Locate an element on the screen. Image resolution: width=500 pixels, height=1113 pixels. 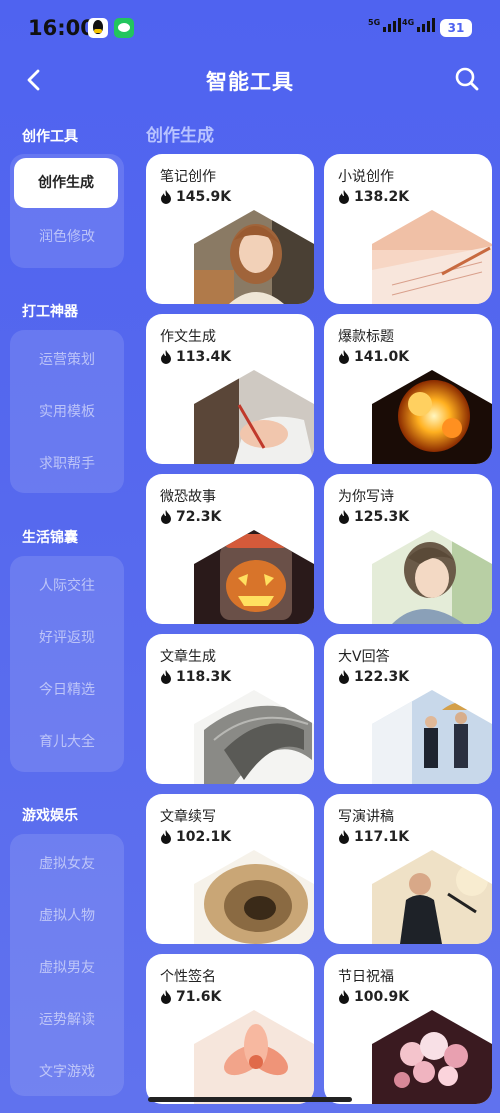
card-count: 72.3K is located at coordinates (190, 517).